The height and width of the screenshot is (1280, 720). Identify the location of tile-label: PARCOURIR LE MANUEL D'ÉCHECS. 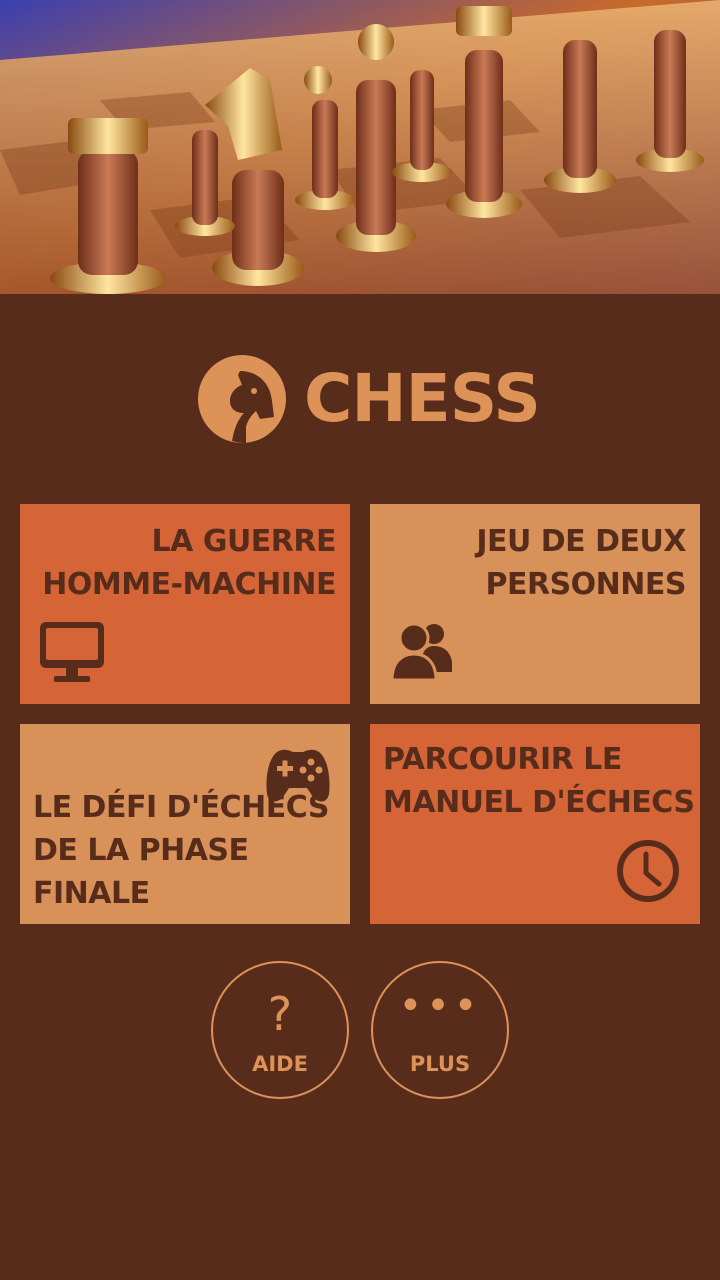
(539, 781).